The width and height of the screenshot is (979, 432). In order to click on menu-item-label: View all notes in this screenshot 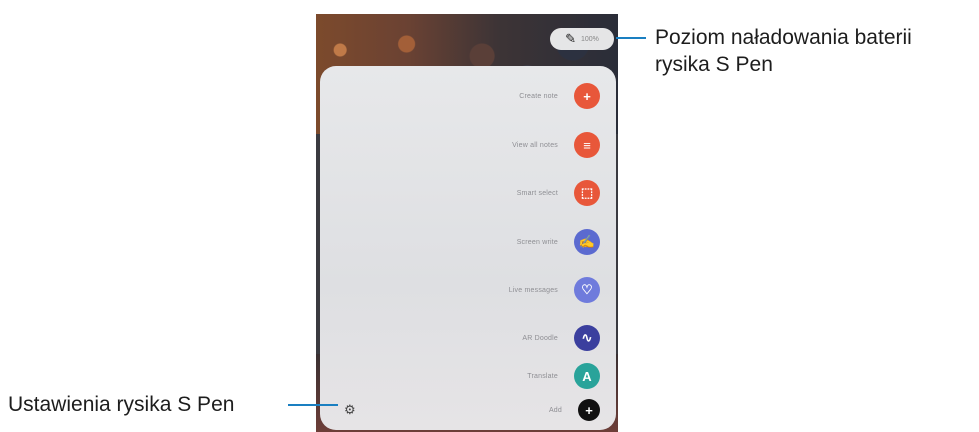, I will do `click(535, 145)`.